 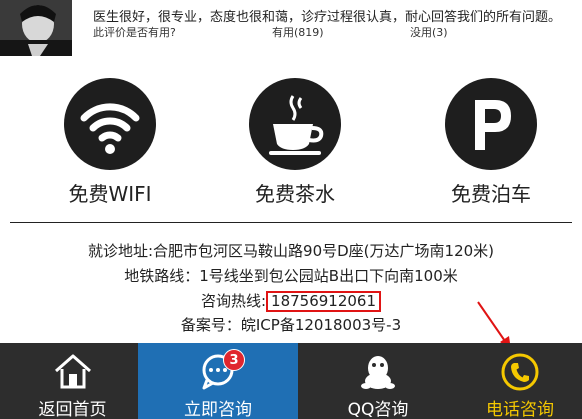 I want to click on subway-route: 地铁路线：1号线坐到包公园站B出口下向南100米, so click(x=291, y=276).